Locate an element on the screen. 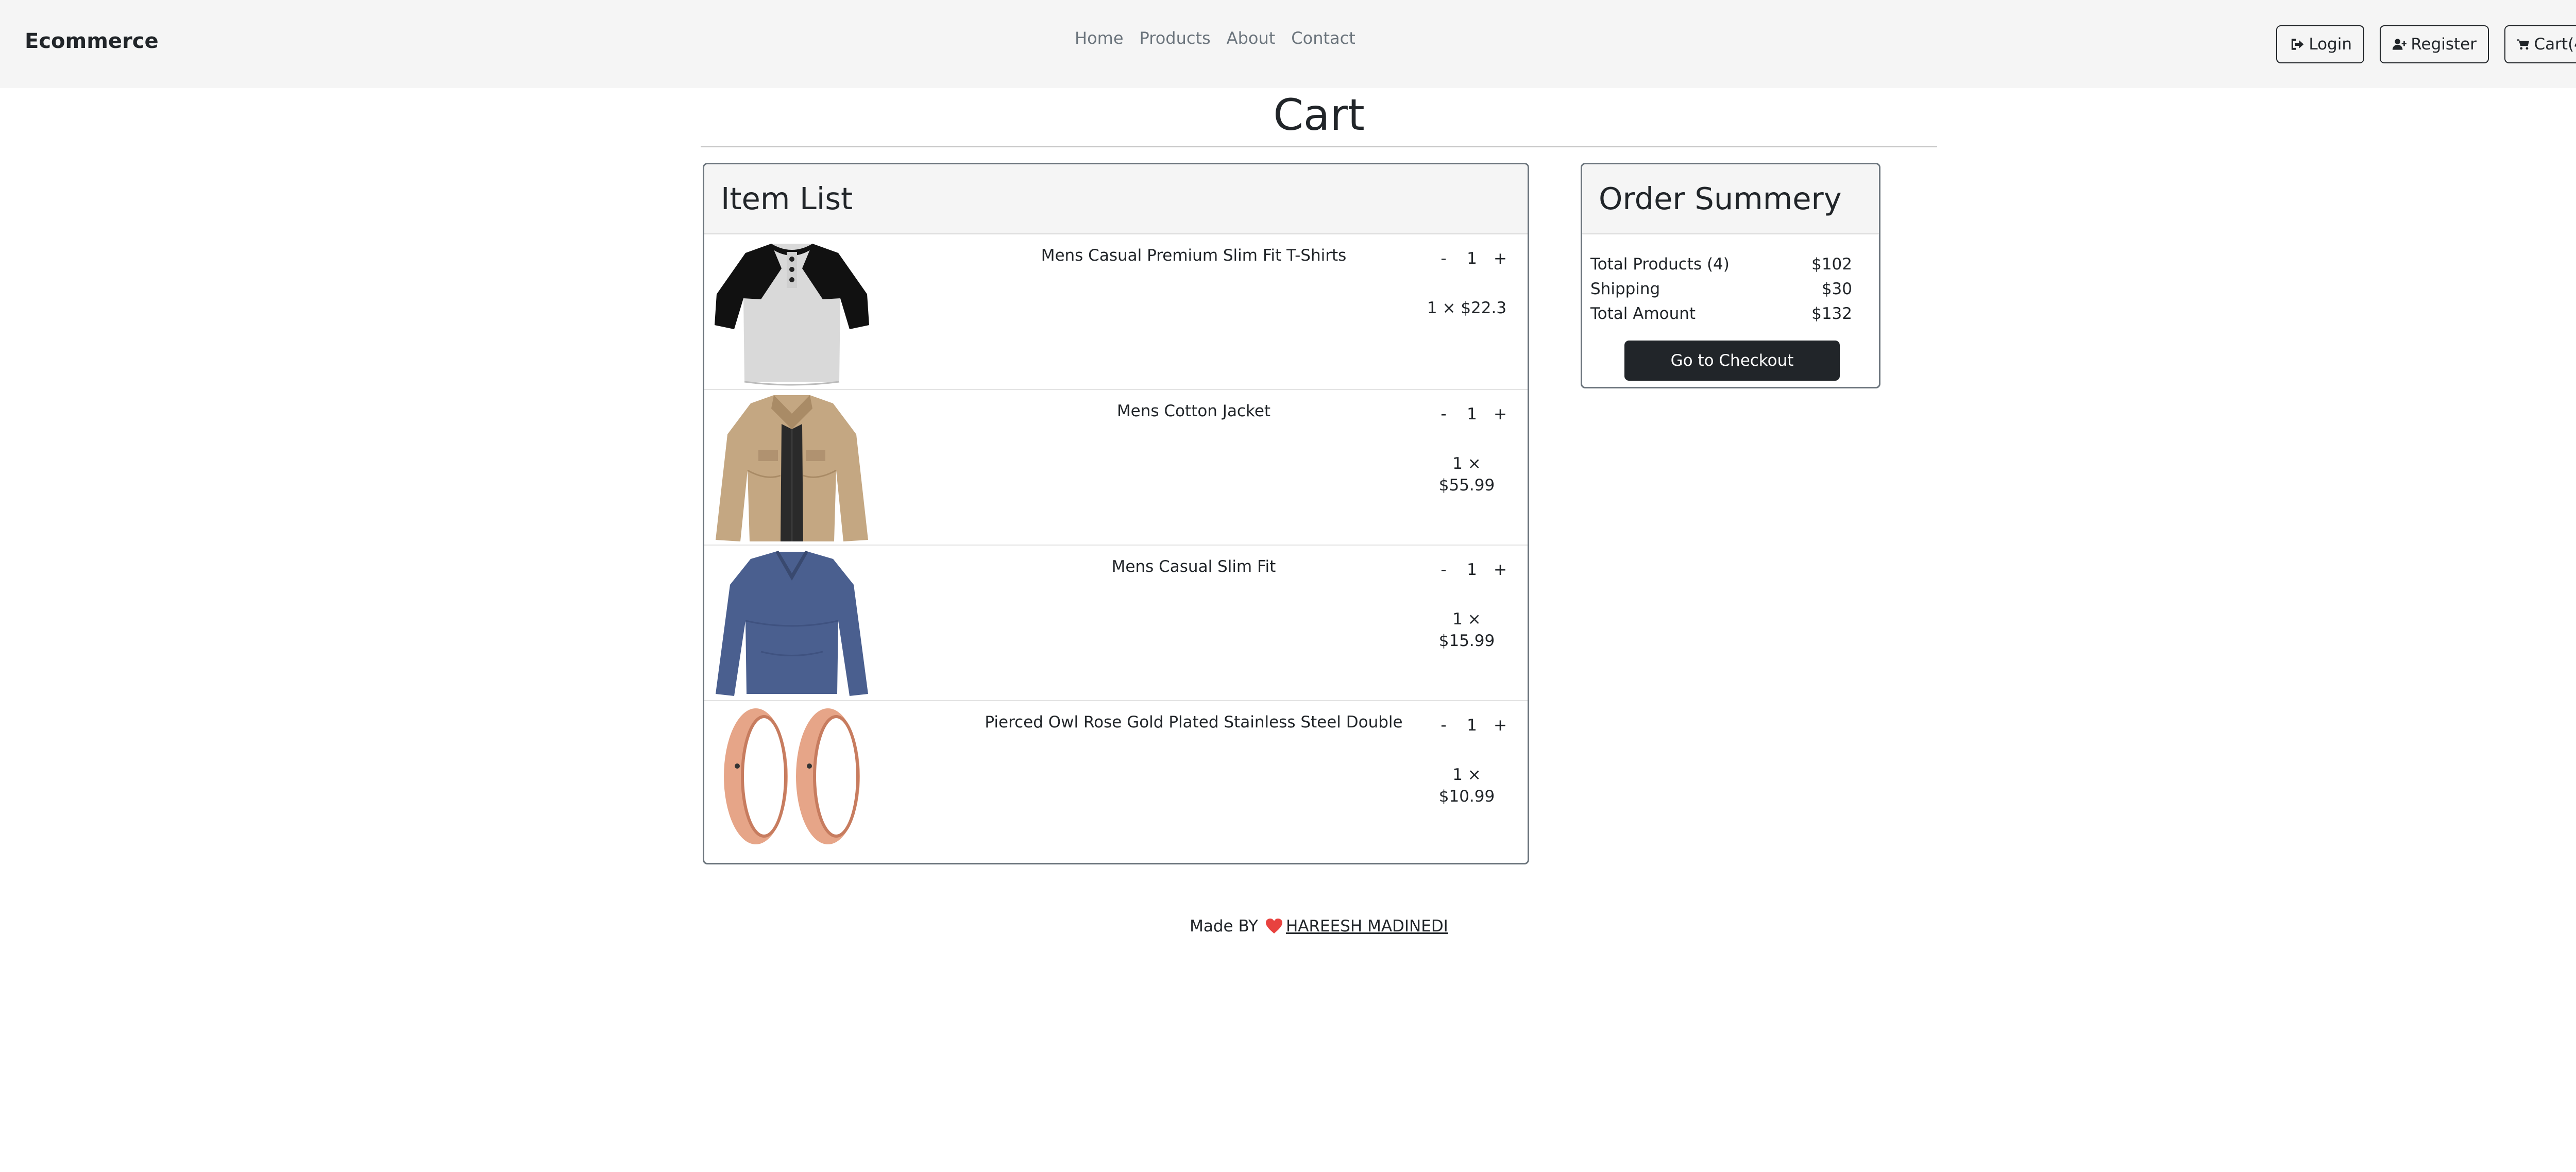  order-summary-title: Order Summery is located at coordinates (1720, 198).